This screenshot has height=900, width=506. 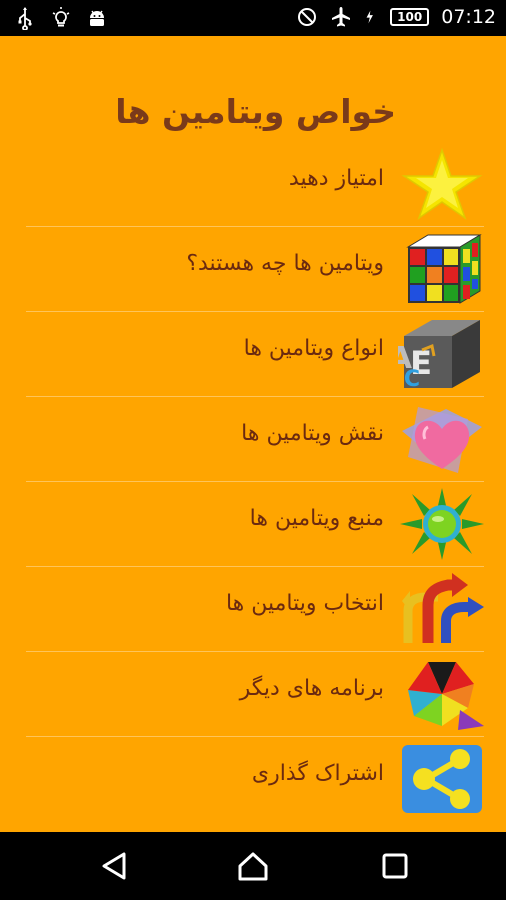 What do you see at coordinates (468, 17) in the screenshot?
I see `clock: 07:12` at bounding box center [468, 17].